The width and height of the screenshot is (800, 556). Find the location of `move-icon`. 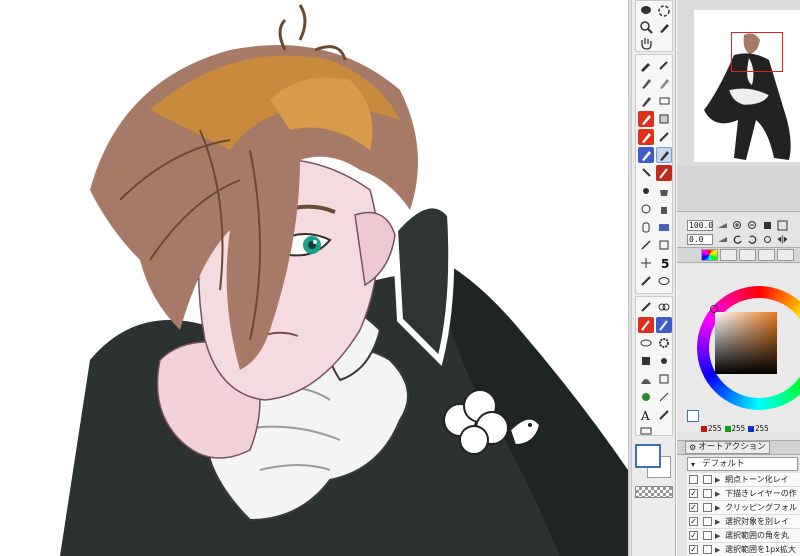

move-icon is located at coordinates (646, 307).